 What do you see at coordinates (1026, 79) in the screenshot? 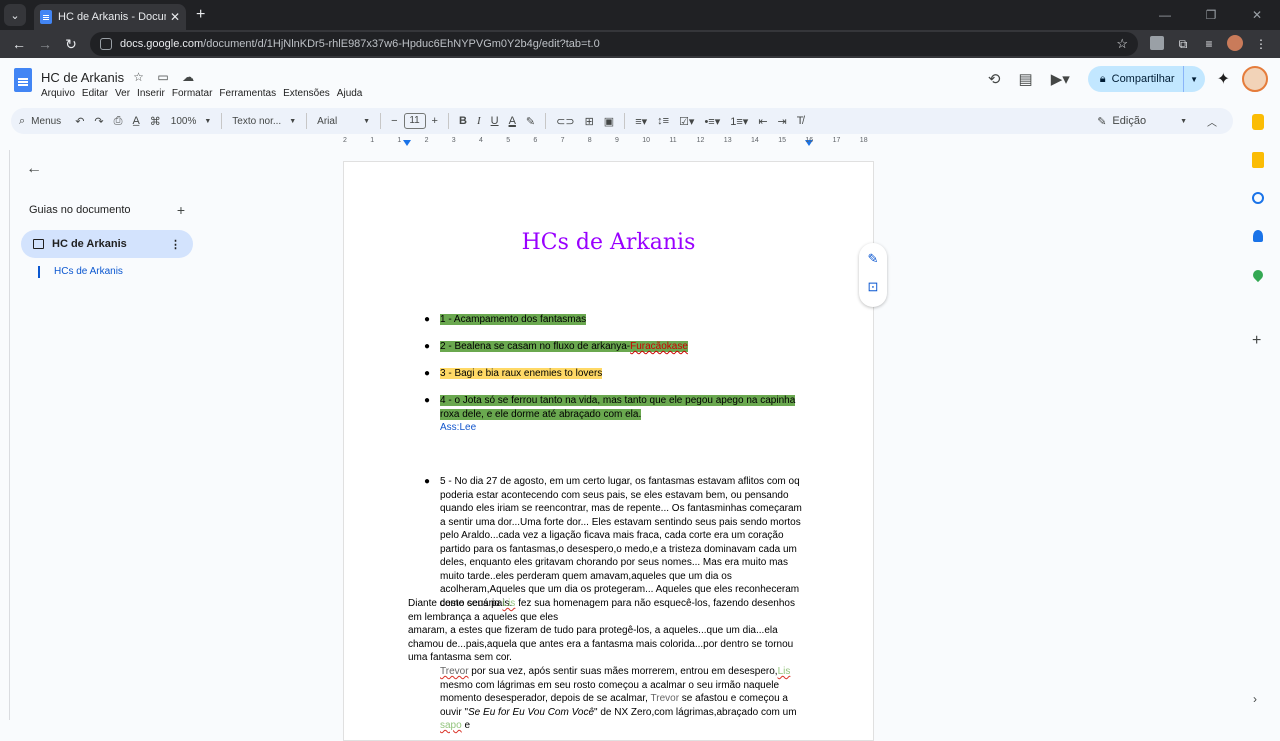
I see `comments-icon: ▤` at bounding box center [1026, 79].